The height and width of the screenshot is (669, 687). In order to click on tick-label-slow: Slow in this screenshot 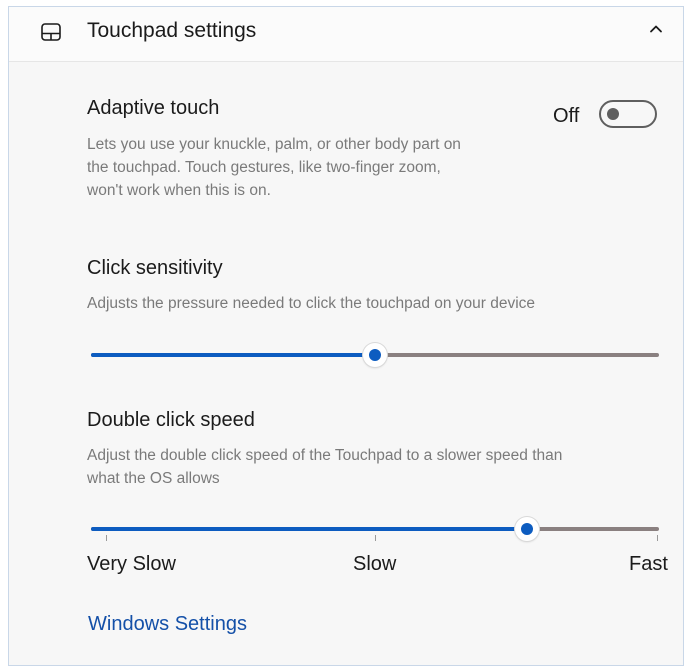, I will do `click(375, 564)`.